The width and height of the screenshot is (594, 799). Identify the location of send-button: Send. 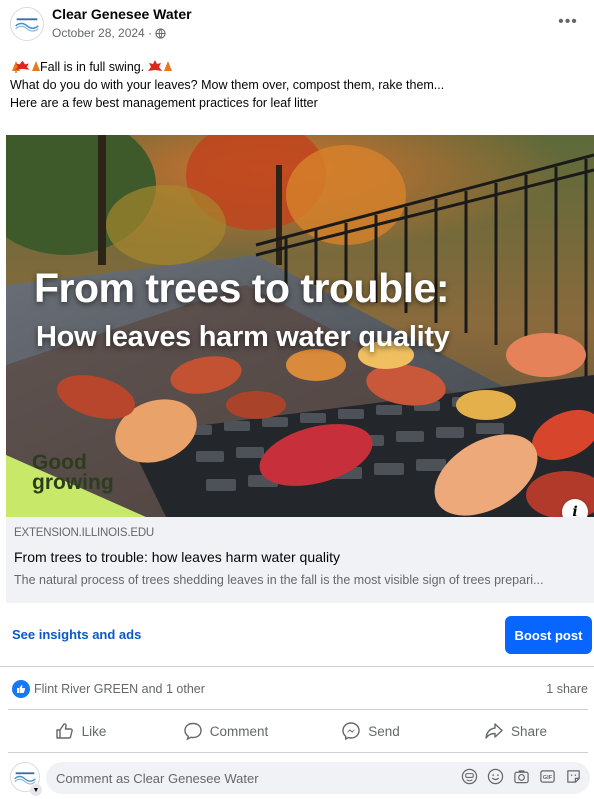
(370, 731).